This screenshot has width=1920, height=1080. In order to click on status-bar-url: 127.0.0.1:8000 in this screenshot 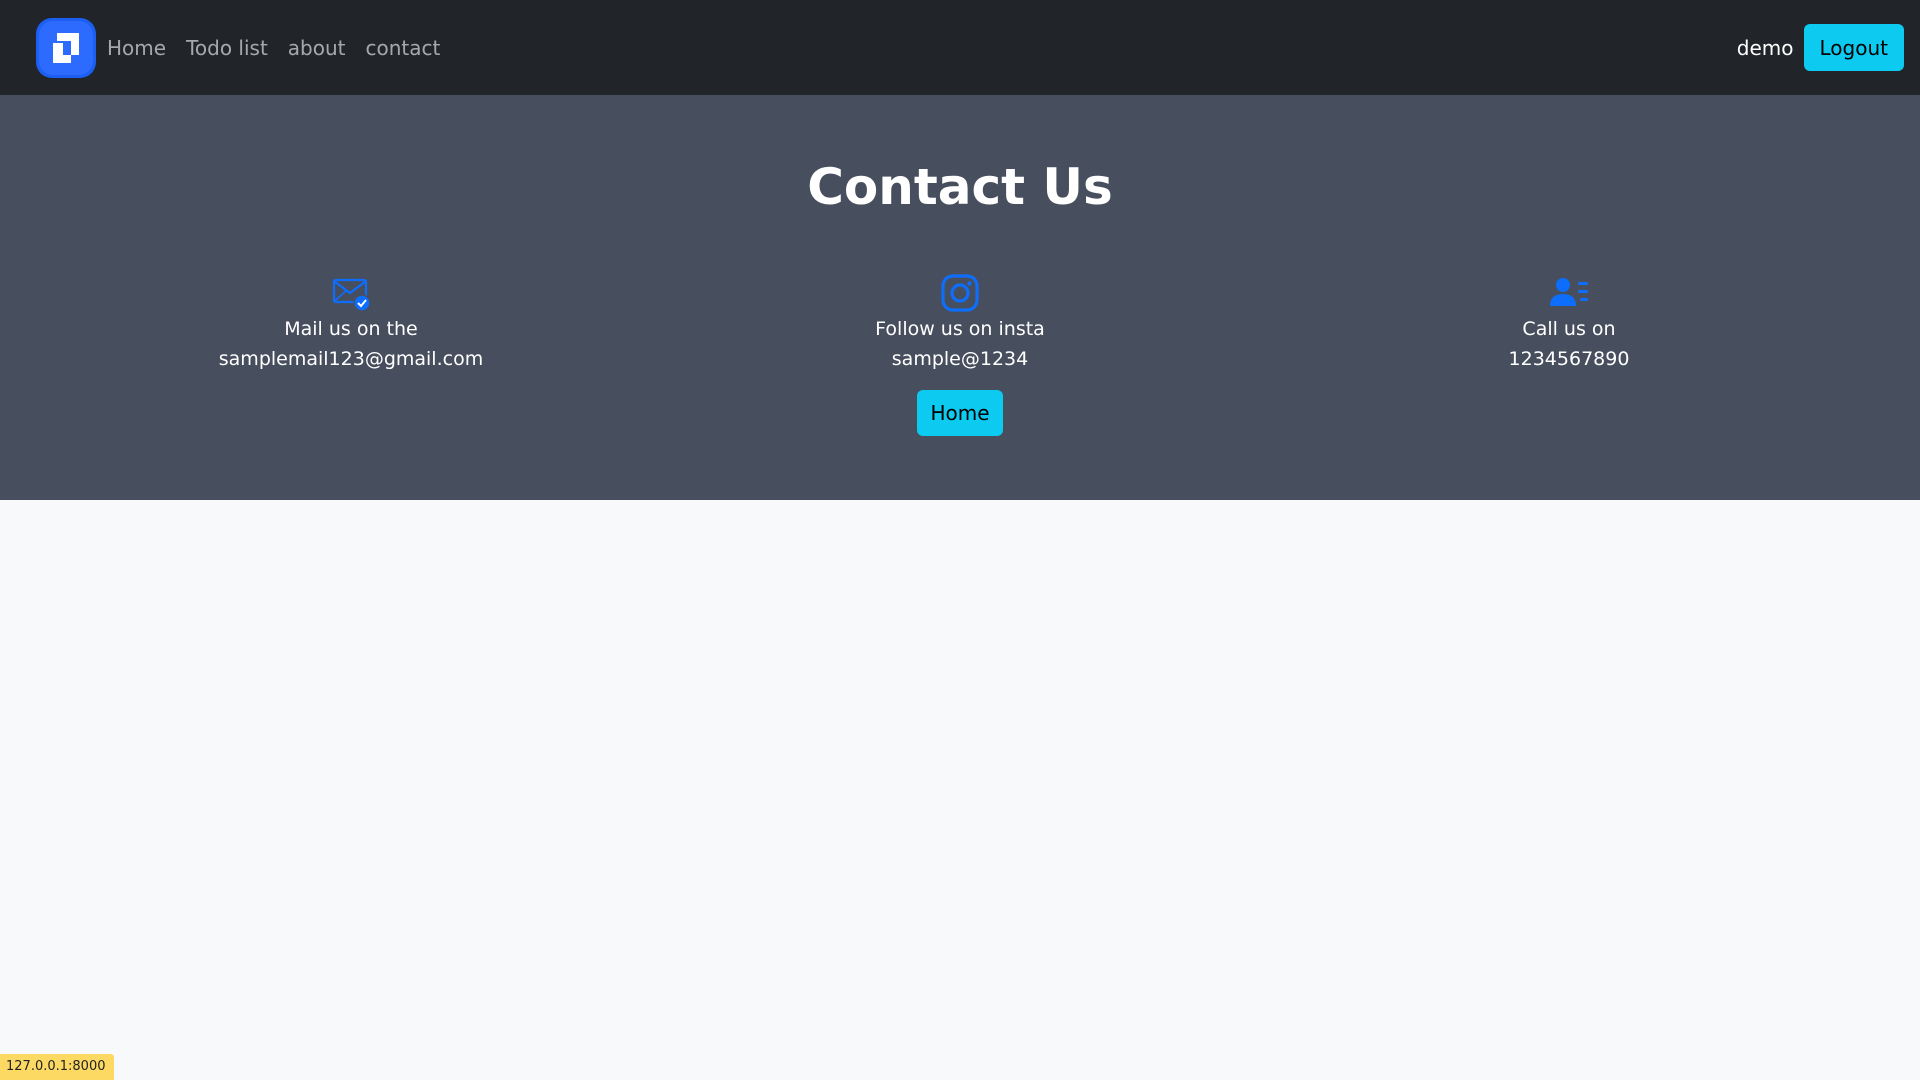, I will do `click(57, 1067)`.